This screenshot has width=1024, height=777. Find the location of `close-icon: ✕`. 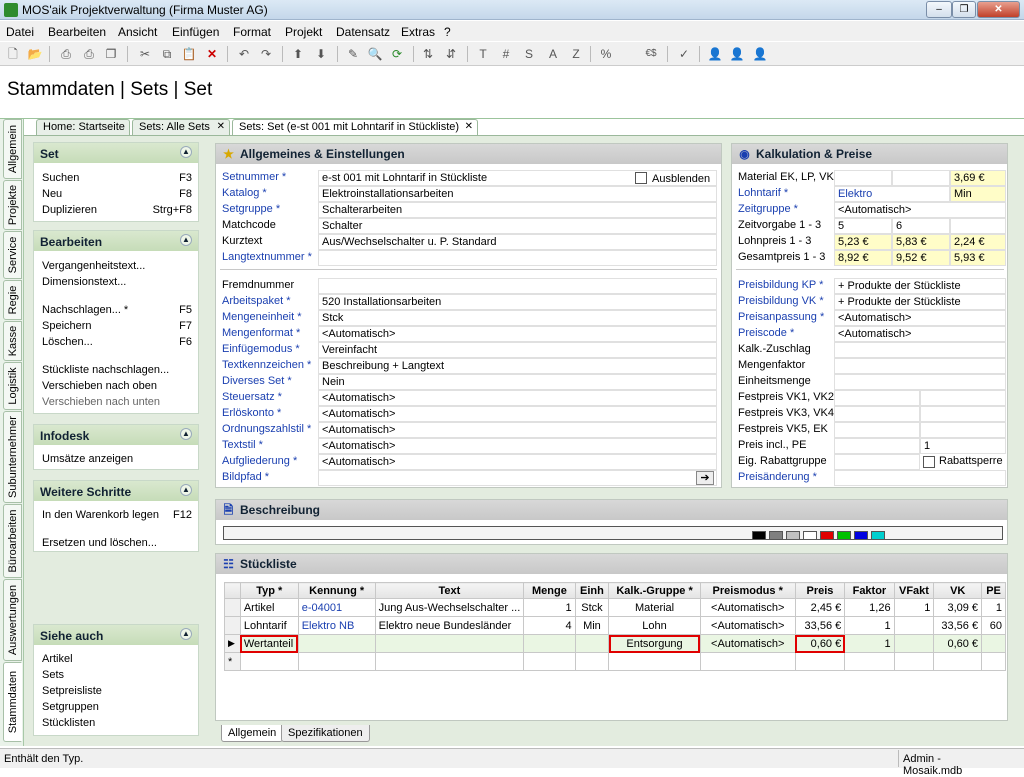

close-icon: ✕ is located at coordinates (221, 127).